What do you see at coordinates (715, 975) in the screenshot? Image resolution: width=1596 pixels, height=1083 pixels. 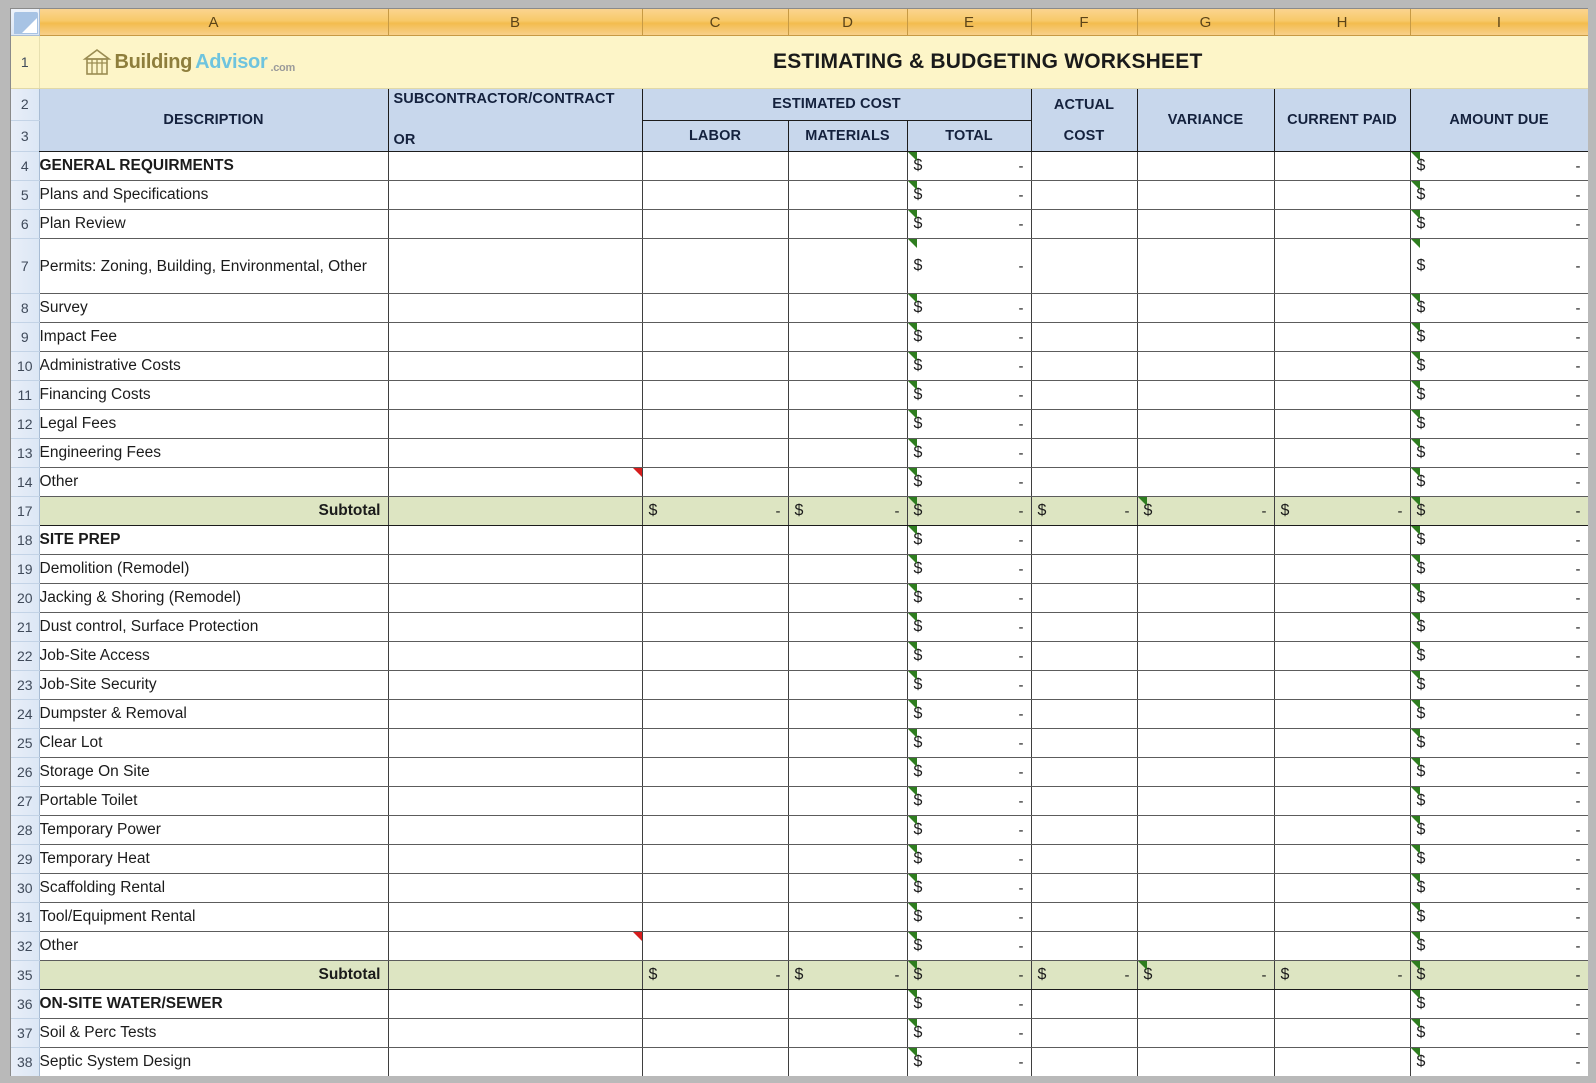 I see `labor-cell: $ -` at bounding box center [715, 975].